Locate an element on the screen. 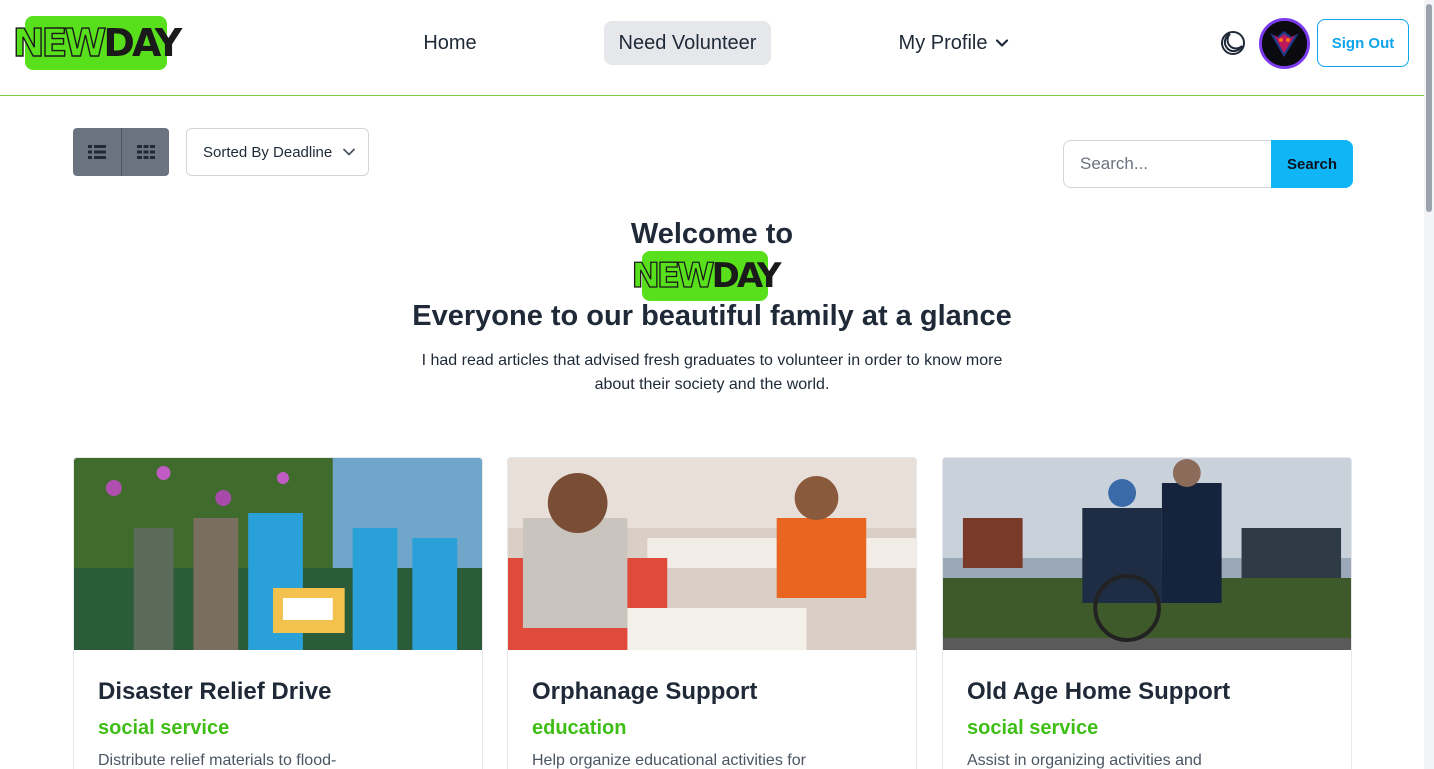  logo-text-new: NEW is located at coordinates (59, 43).